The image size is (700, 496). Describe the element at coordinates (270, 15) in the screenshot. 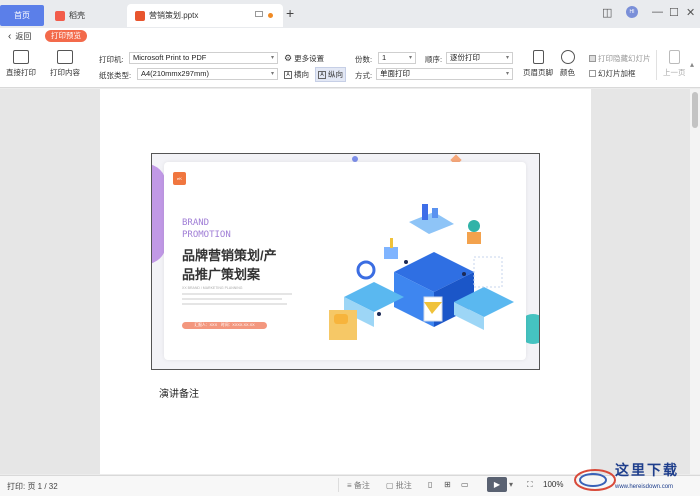

I see `unsaved-dot-icon` at that location.